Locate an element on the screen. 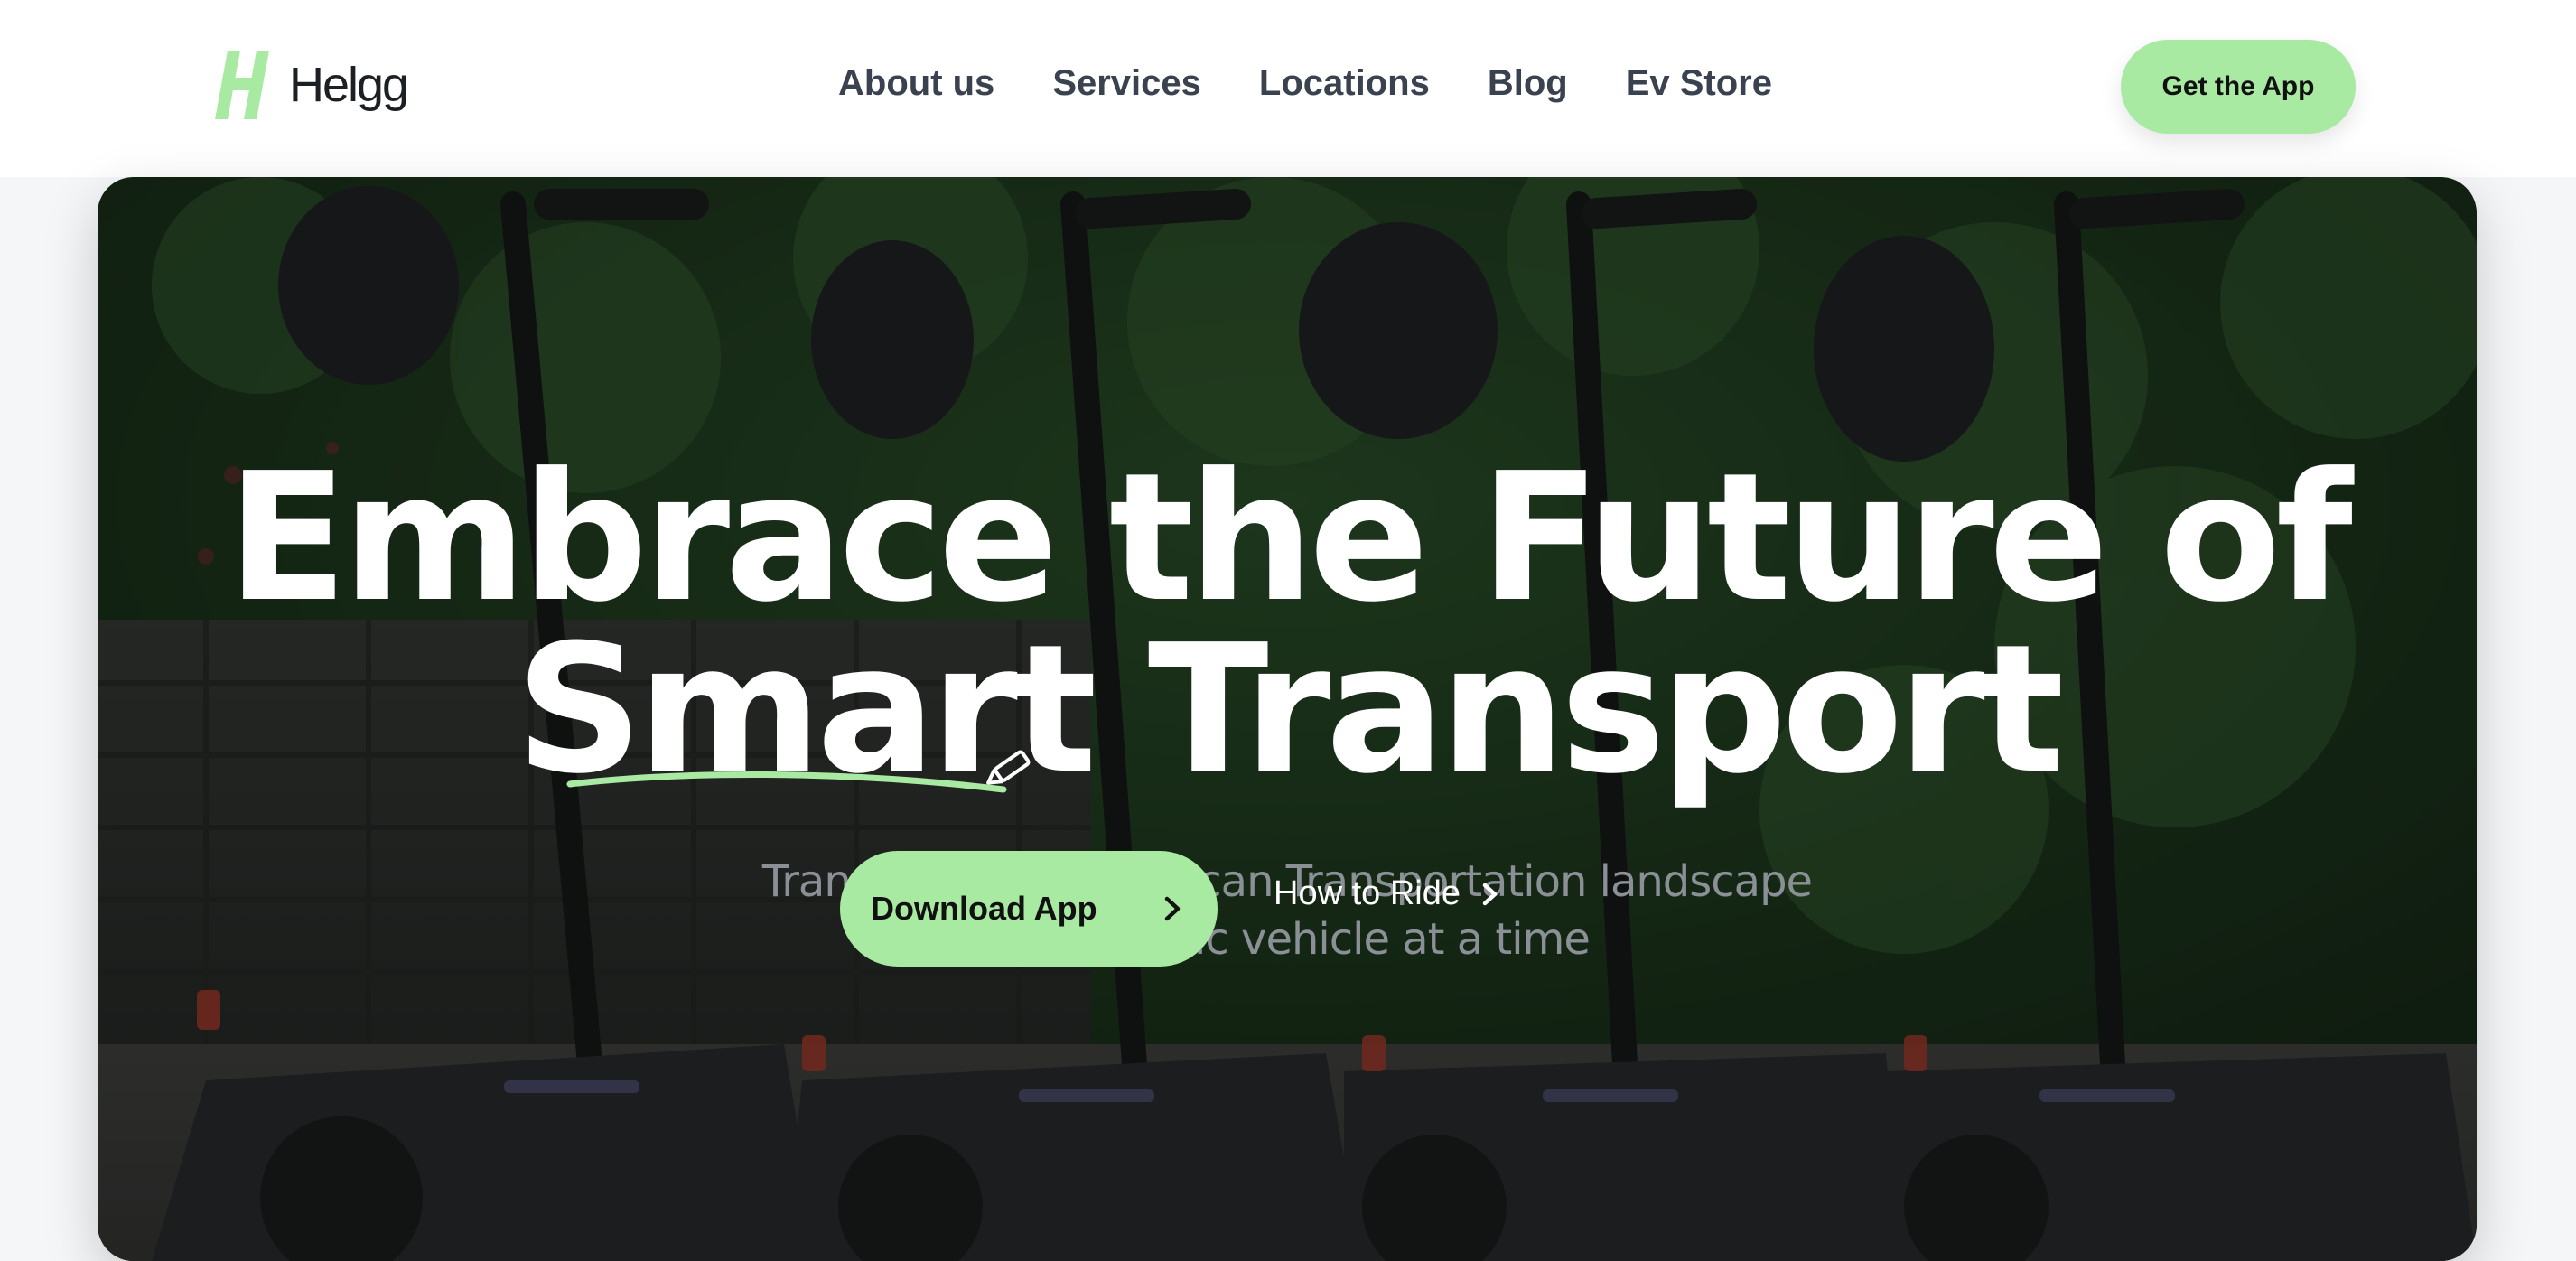 This screenshot has height=1261, width=2576. nav-link-about-us: About us is located at coordinates (916, 84).